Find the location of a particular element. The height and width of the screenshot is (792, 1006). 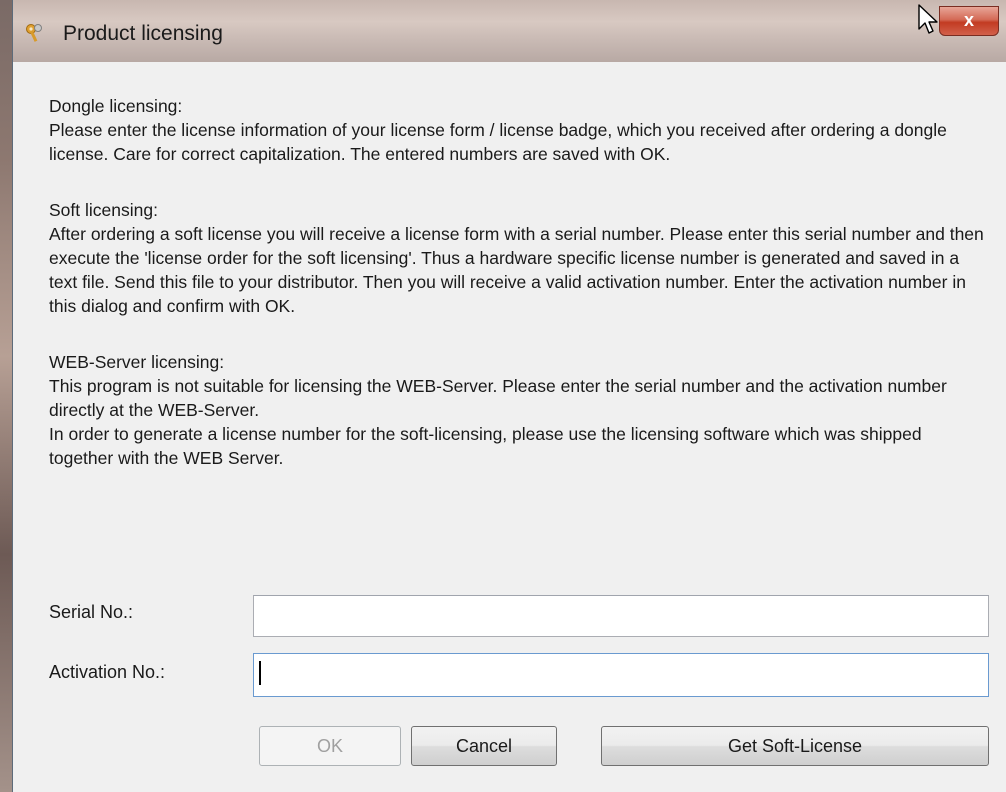

get-soft-license-button: Get Soft-License is located at coordinates (795, 746).